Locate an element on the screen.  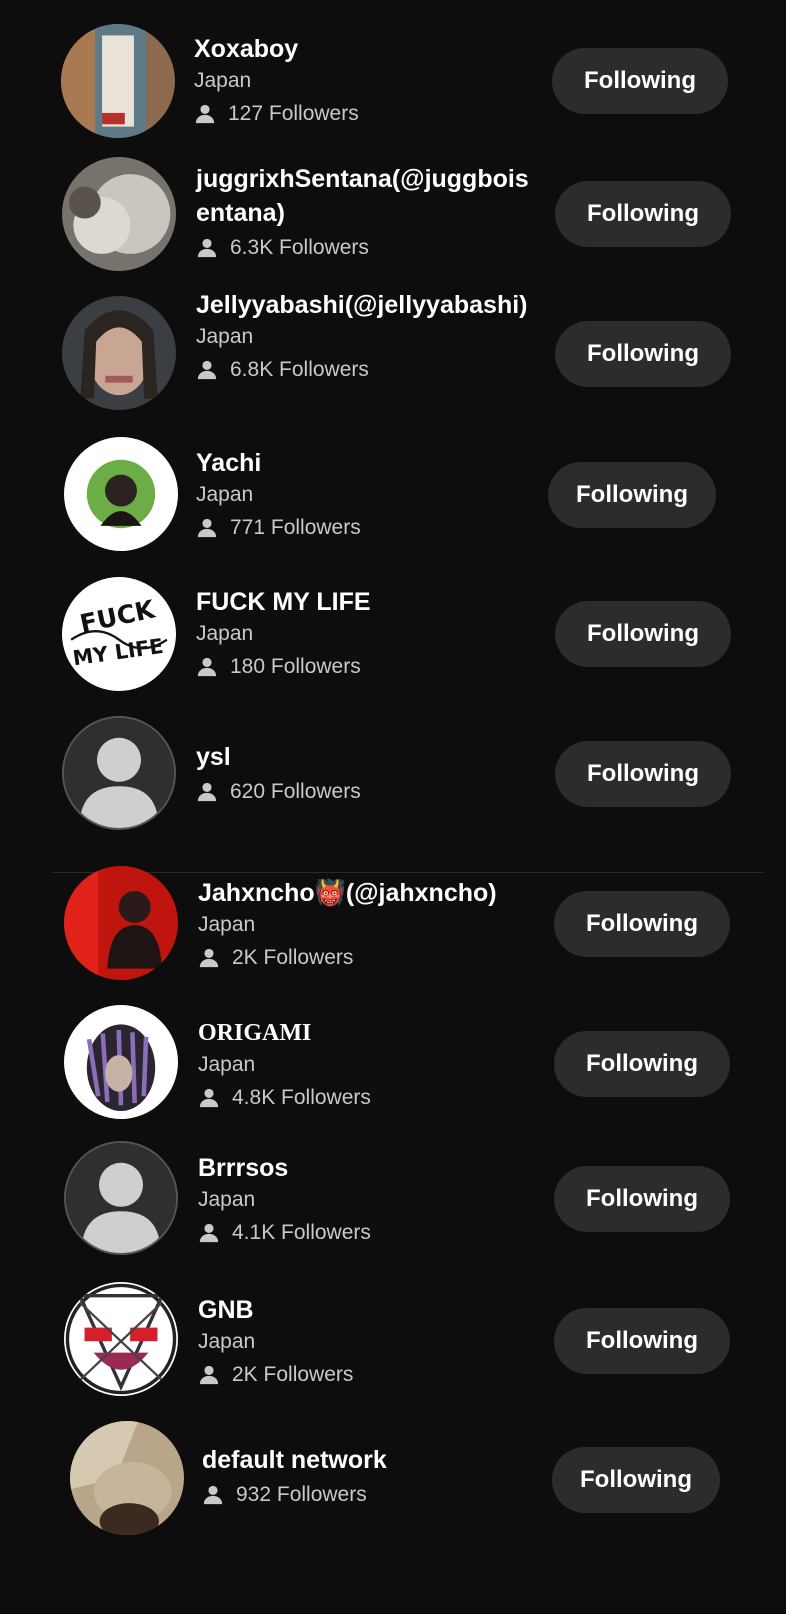
follower-count-text: 127 Followers is located at coordinates (293, 113).